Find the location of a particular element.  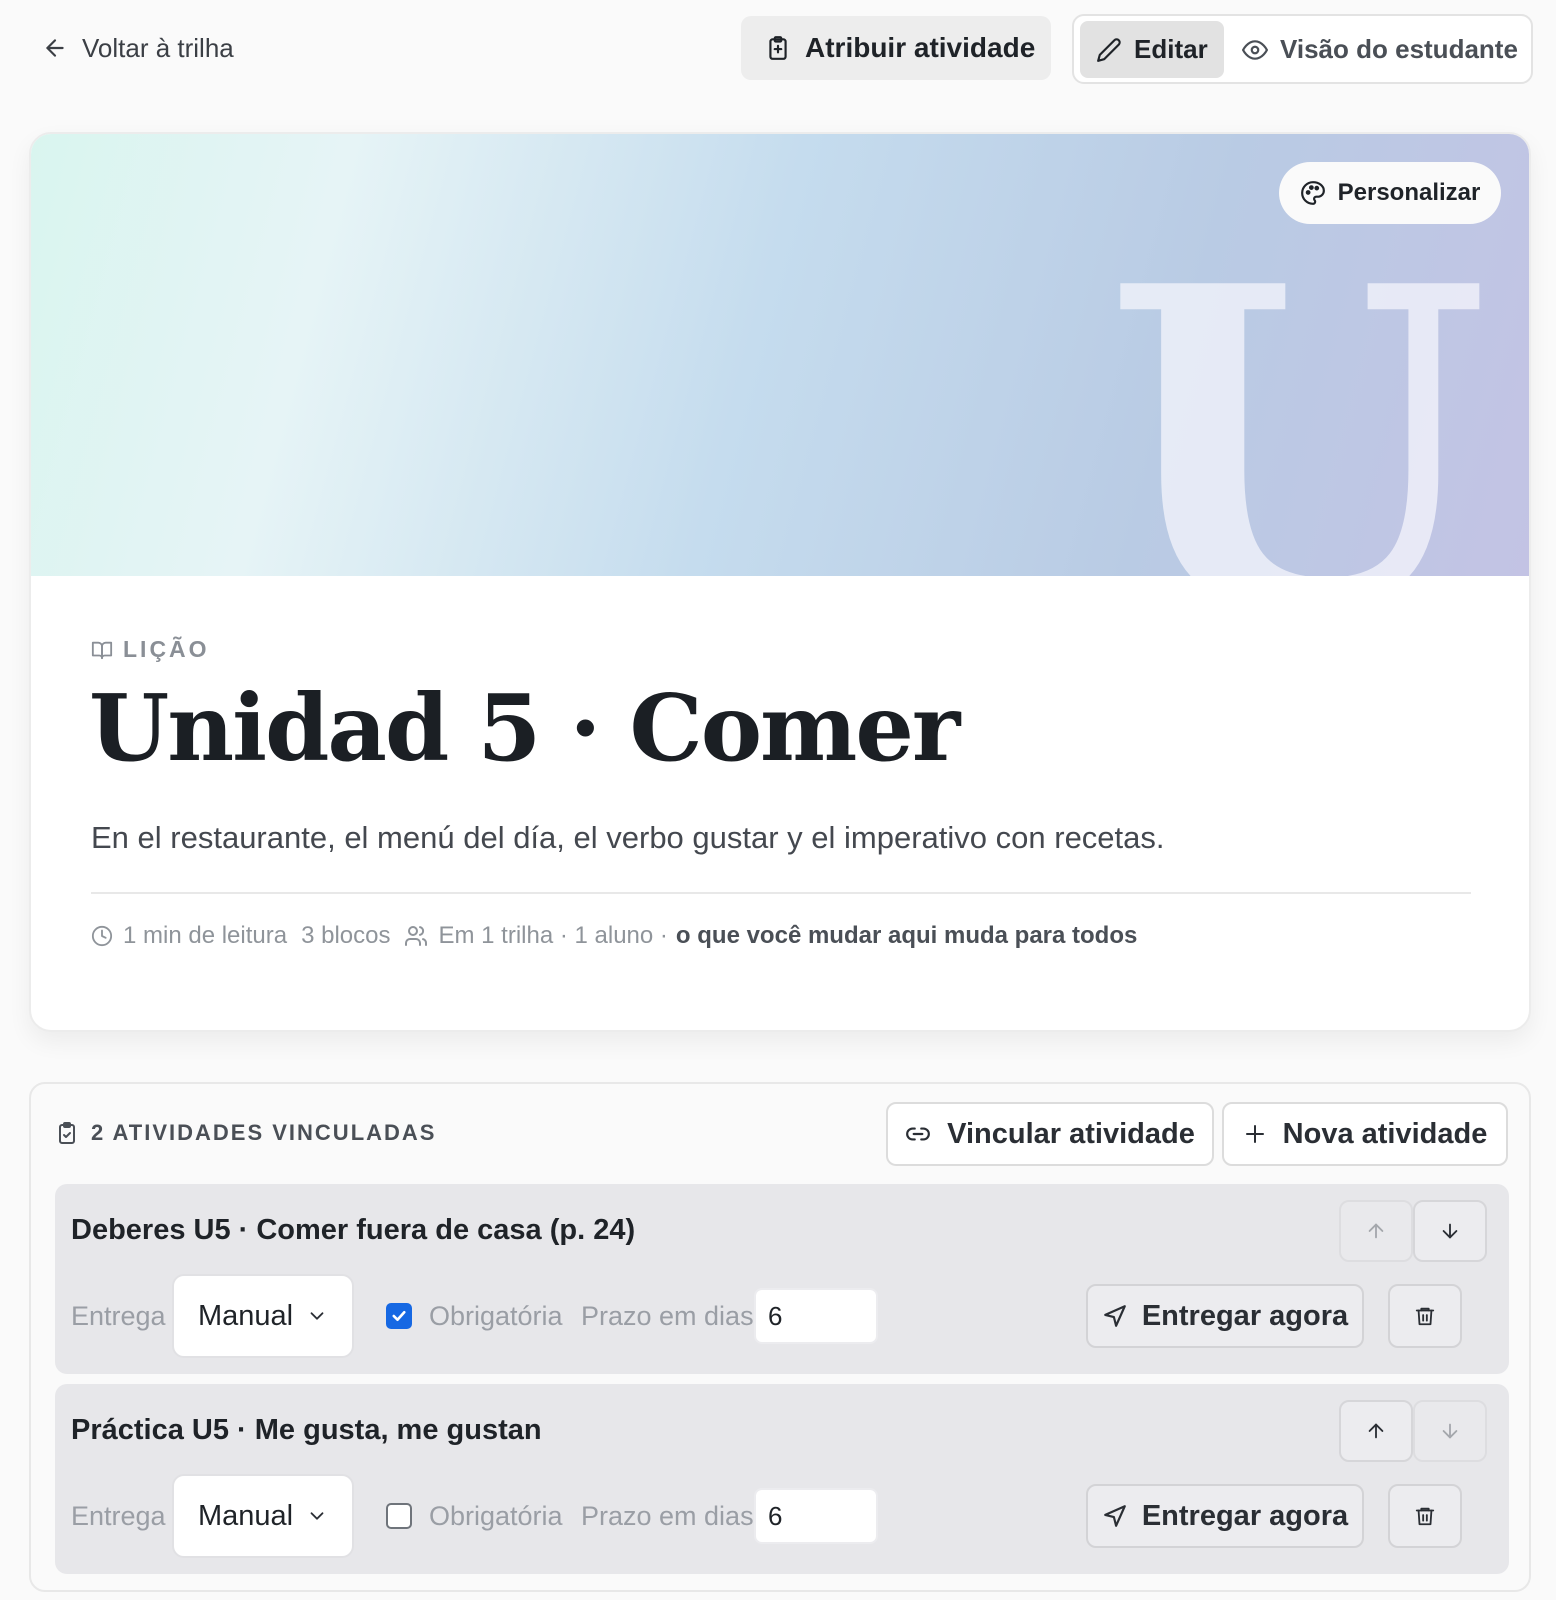

link-icon is located at coordinates (918, 1134).